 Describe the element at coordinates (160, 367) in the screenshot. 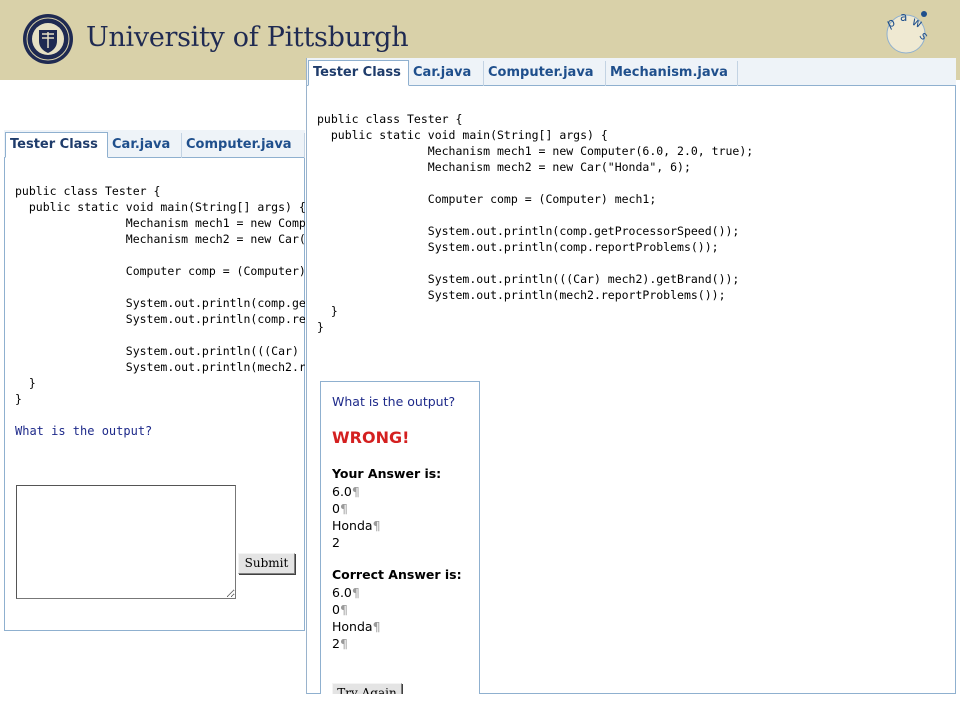

I see `code-line: System.out.println(mech2.r` at that location.